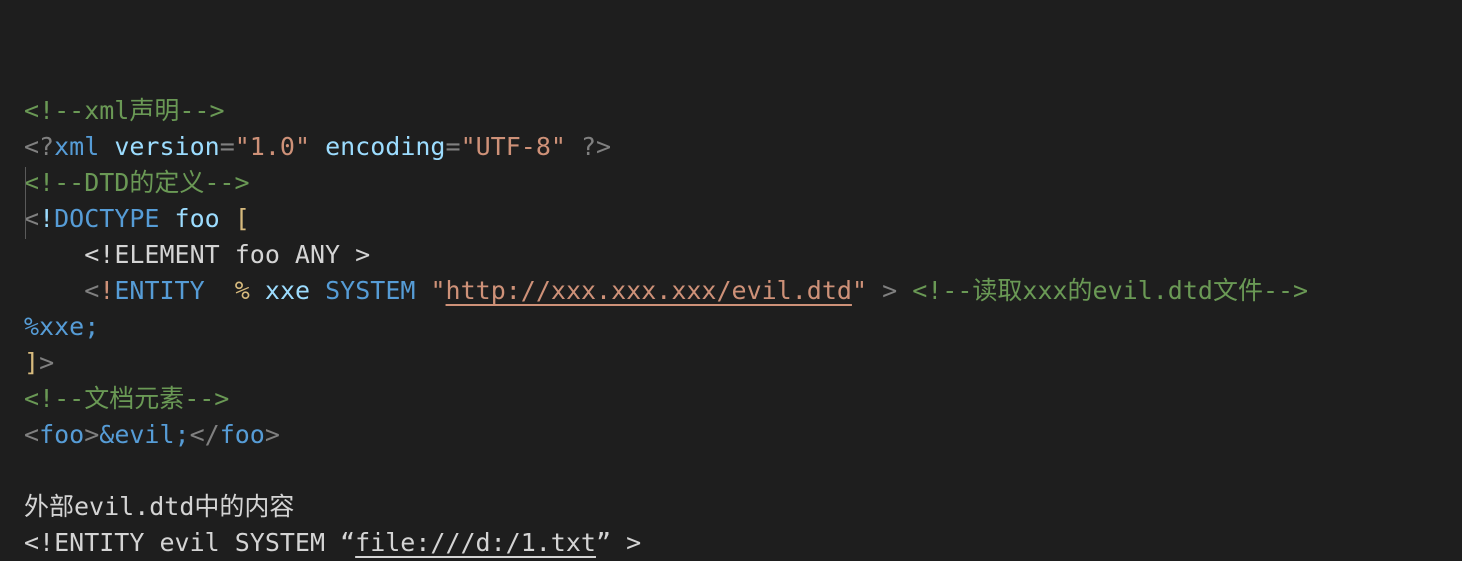 The height and width of the screenshot is (561, 1462). Describe the element at coordinates (596, 146) in the screenshot. I see `code-token: ?>` at that location.